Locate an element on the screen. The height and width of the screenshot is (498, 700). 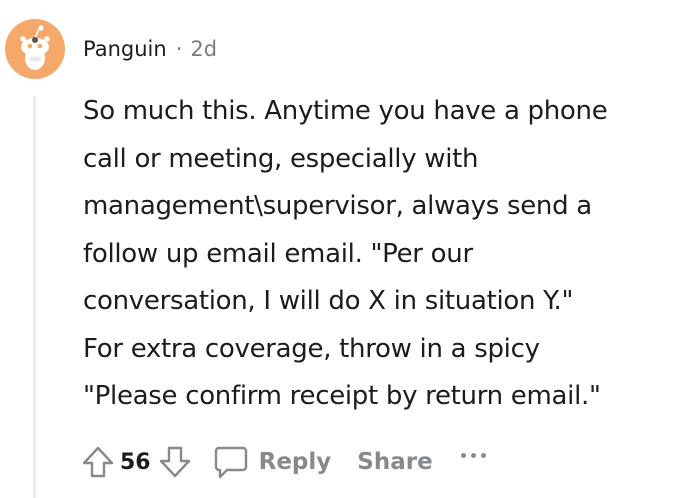
thread-collapse-line is located at coordinates (34, 297).